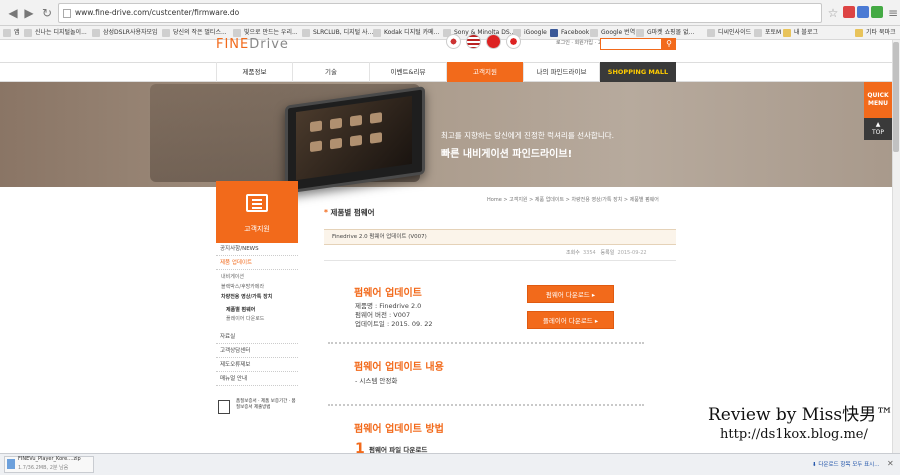 The width and height of the screenshot is (900, 475). Describe the element at coordinates (399, 367) in the screenshot. I see `section-update-content: 펌웨어 업데이트 내용` at that location.